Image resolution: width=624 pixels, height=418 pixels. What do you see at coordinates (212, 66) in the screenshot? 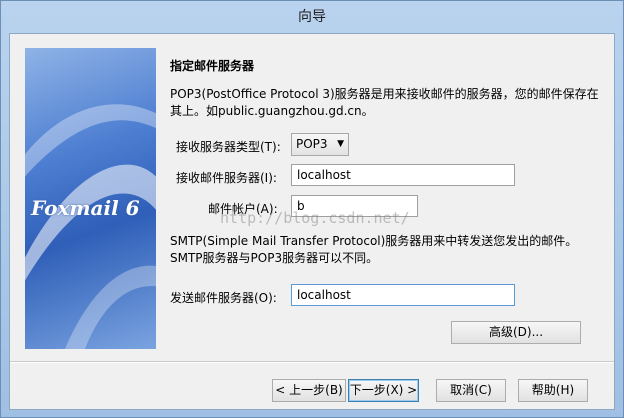
I see `page-heading: 指定邮件服务器` at bounding box center [212, 66].